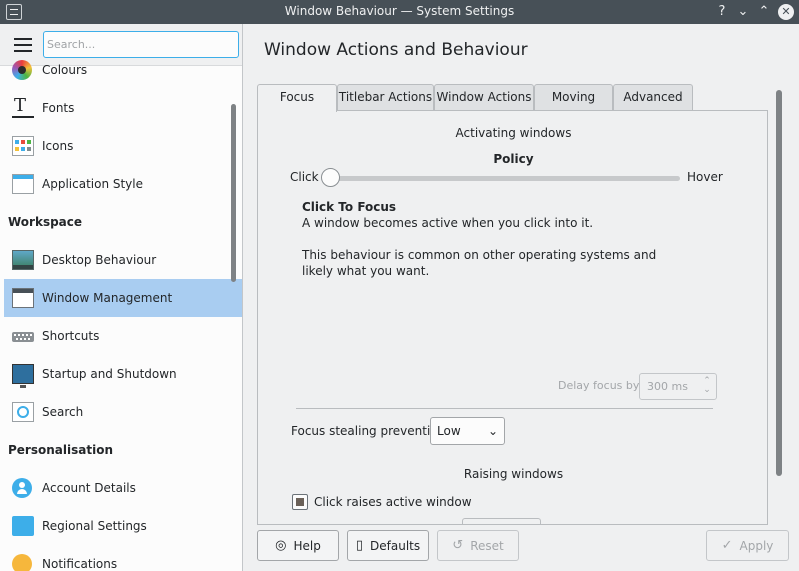  I want to click on sidebar-item-label: Search, so click(63, 412).